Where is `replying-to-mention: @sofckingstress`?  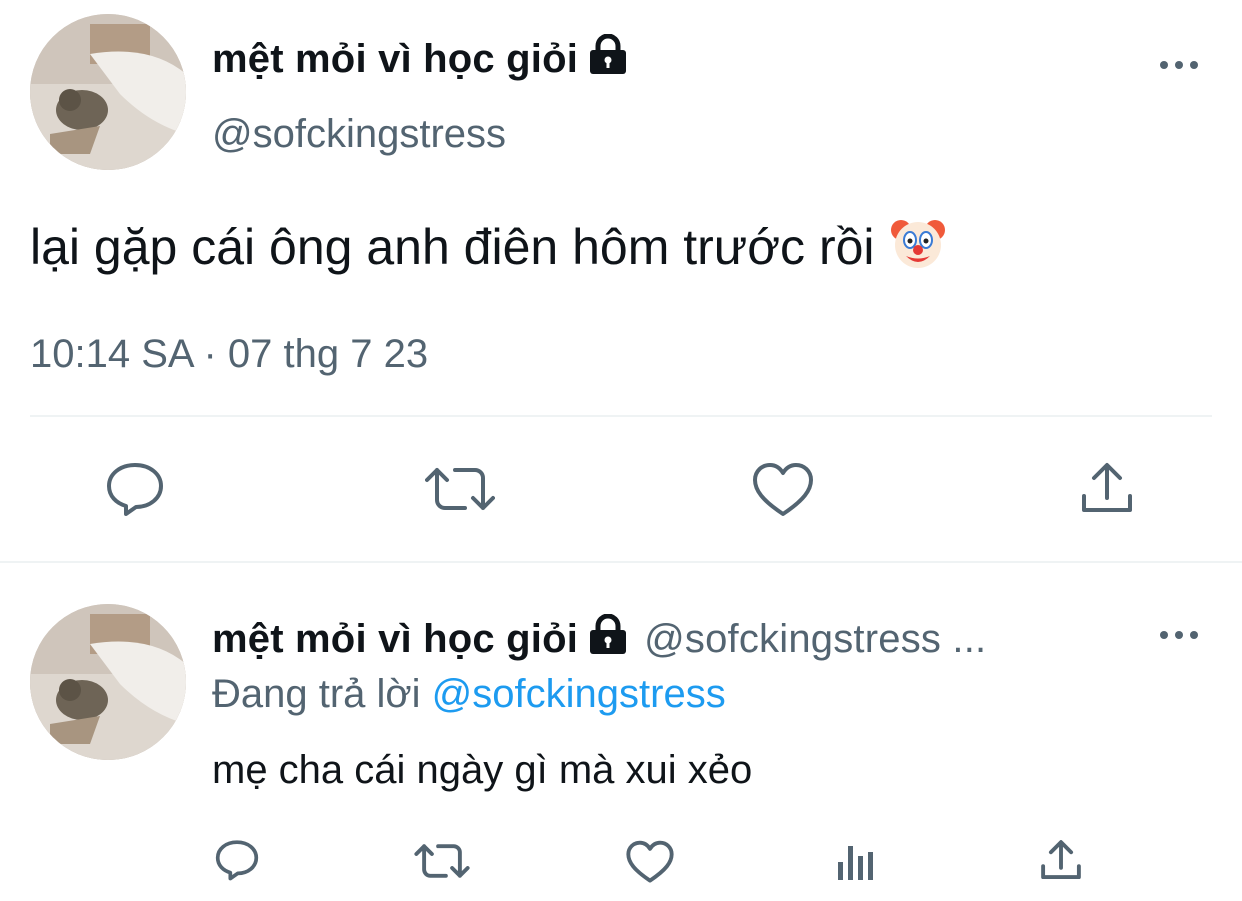
replying-to-mention: @sofckingstress is located at coordinates (579, 694).